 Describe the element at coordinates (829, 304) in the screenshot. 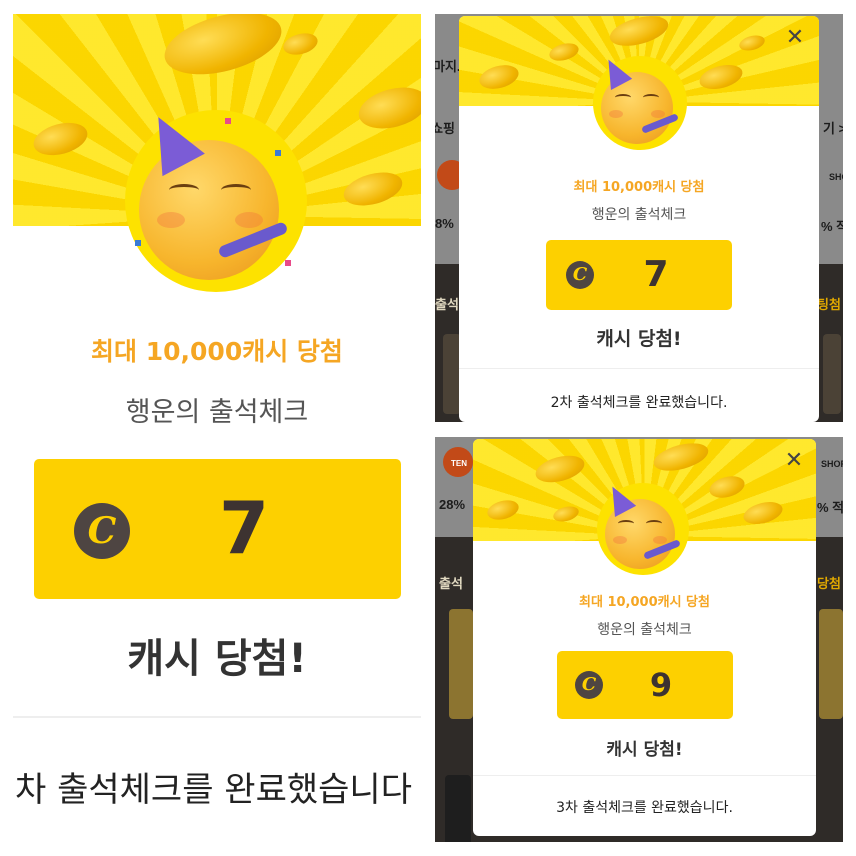

I see `bg-label: 팅첨` at that location.